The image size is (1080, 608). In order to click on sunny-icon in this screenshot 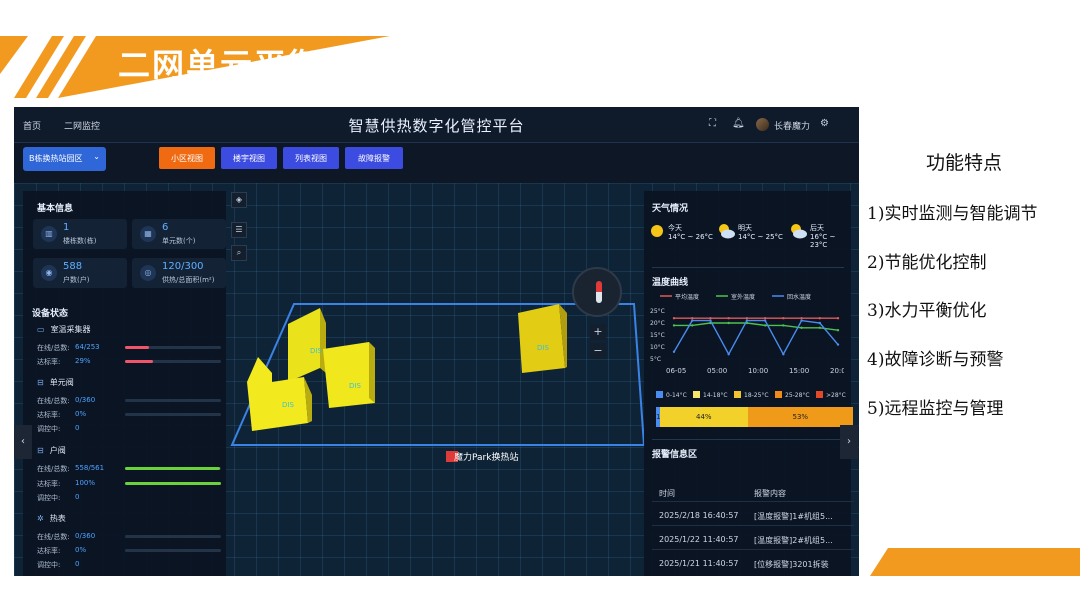, I will do `click(657, 231)`.